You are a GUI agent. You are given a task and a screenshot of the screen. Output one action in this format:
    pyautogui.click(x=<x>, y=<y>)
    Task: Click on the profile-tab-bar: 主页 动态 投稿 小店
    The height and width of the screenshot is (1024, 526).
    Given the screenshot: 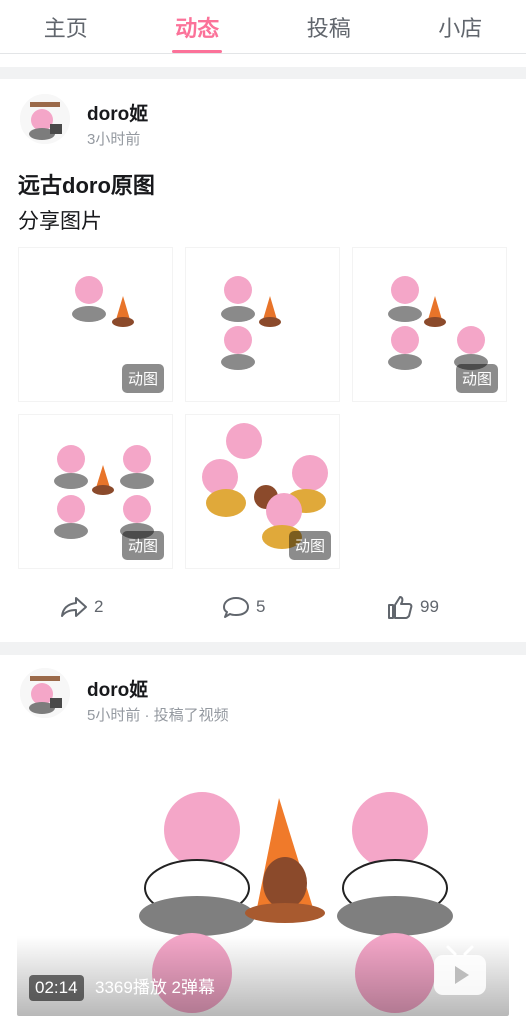 What is the action you would take?
    pyautogui.click(x=263, y=27)
    